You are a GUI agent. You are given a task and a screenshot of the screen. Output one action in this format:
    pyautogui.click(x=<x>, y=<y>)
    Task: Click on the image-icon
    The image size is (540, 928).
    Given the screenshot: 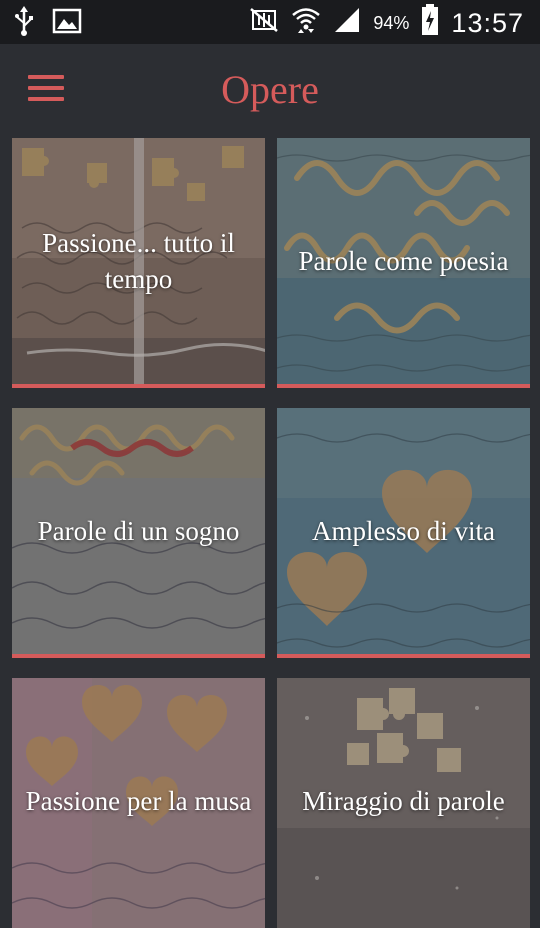 What is the action you would take?
    pyautogui.click(x=67, y=23)
    